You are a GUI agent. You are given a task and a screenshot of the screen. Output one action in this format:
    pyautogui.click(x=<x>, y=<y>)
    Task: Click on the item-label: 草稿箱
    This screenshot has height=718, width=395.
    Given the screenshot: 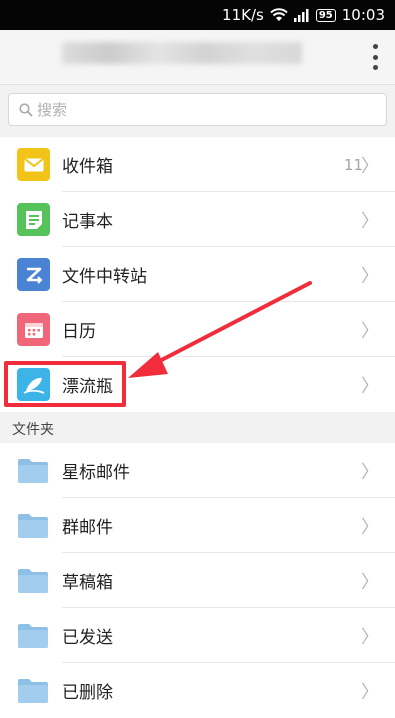 What is the action you would take?
    pyautogui.click(x=87, y=583)
    